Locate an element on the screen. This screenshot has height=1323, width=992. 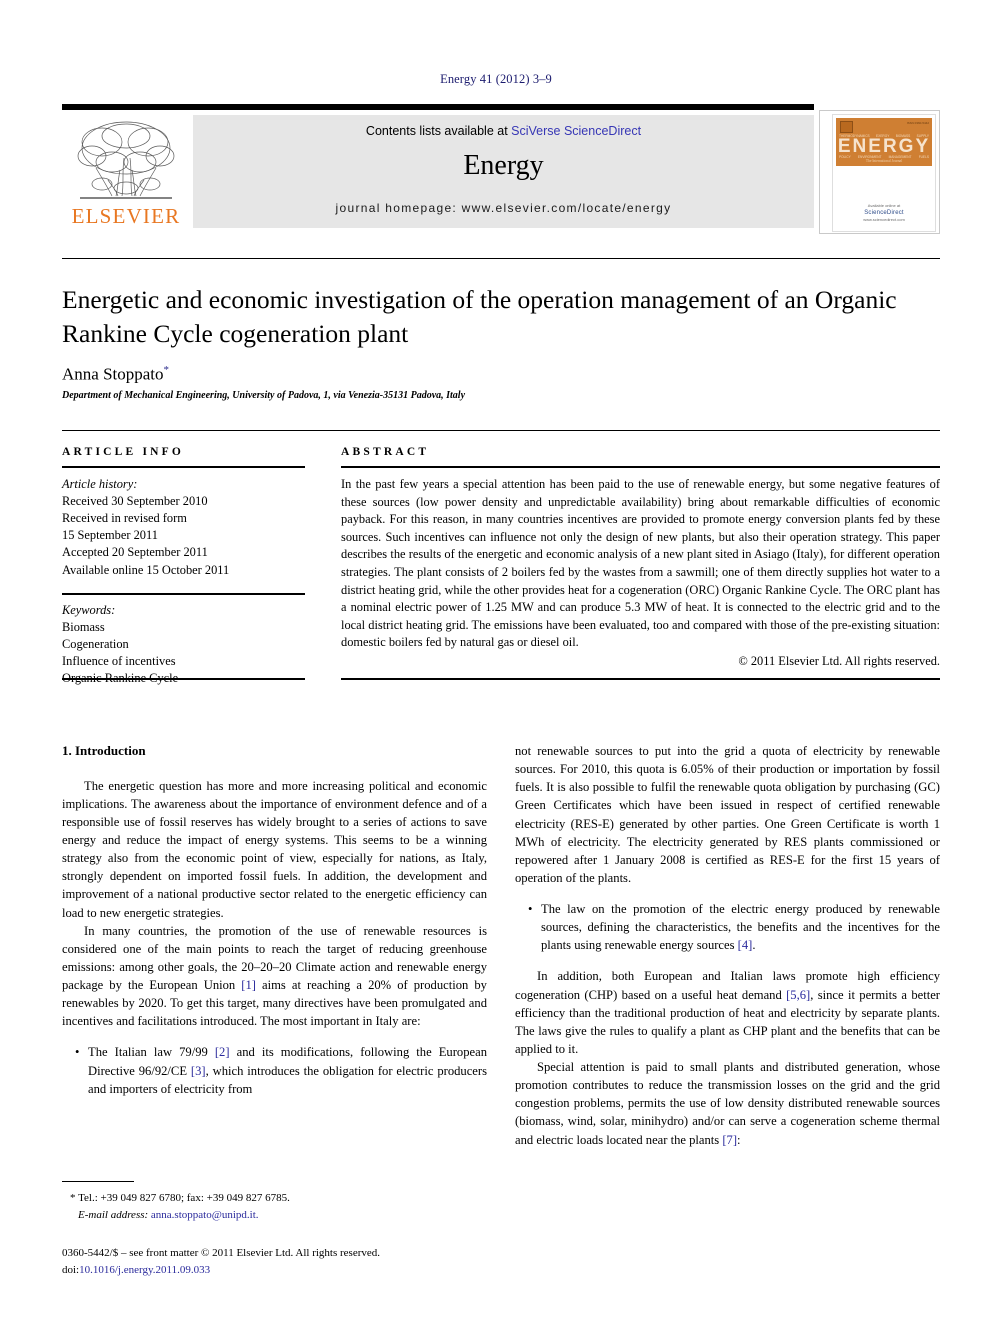
article-history-item: Accepted 20 September 2011 is located at coordinates (135, 552).